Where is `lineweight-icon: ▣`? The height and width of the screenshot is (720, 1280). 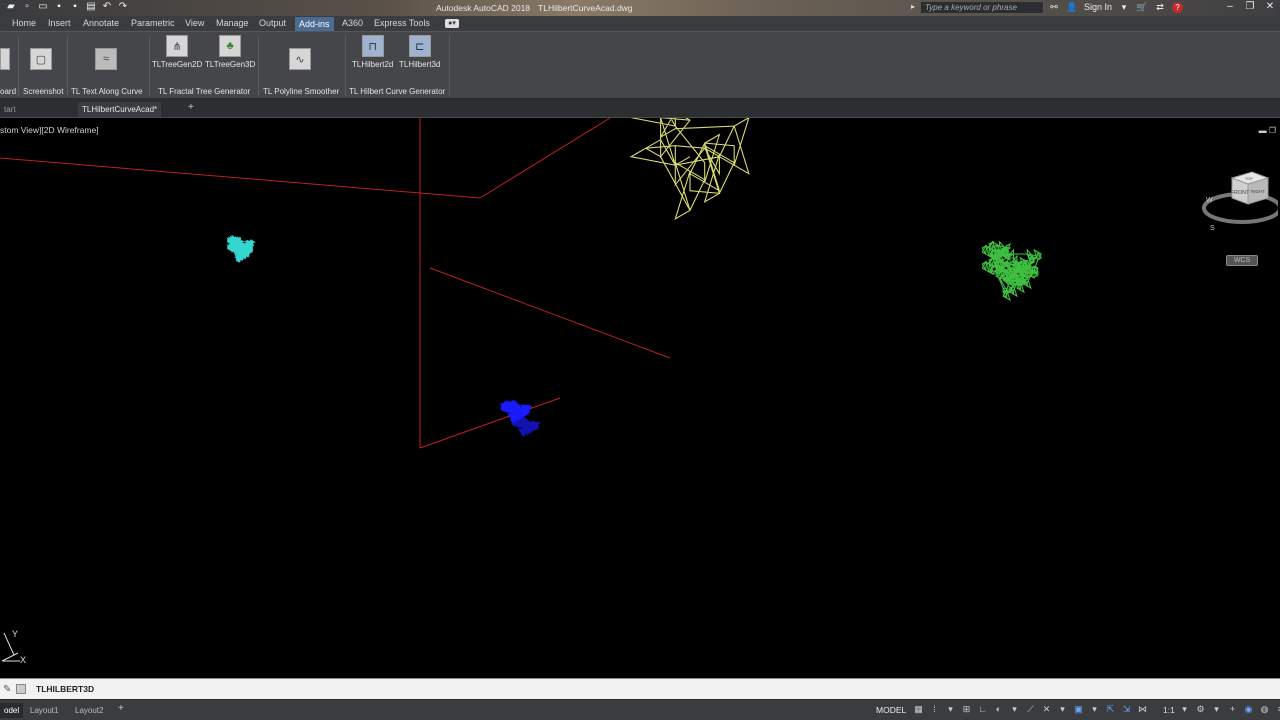
lineweight-icon: ▣ is located at coordinates (1078, 709).